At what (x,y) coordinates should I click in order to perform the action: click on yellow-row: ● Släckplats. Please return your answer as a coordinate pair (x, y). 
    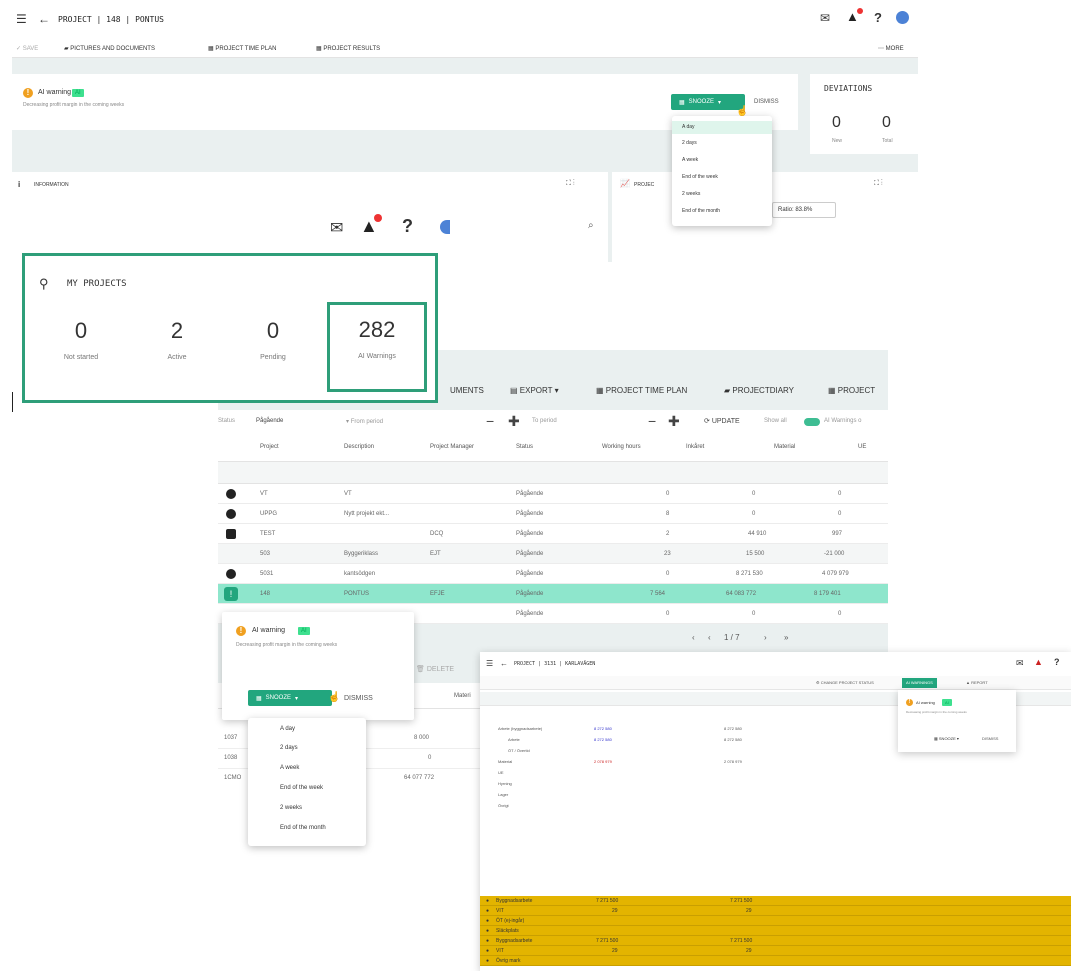
    Looking at the image, I should click on (775, 931).